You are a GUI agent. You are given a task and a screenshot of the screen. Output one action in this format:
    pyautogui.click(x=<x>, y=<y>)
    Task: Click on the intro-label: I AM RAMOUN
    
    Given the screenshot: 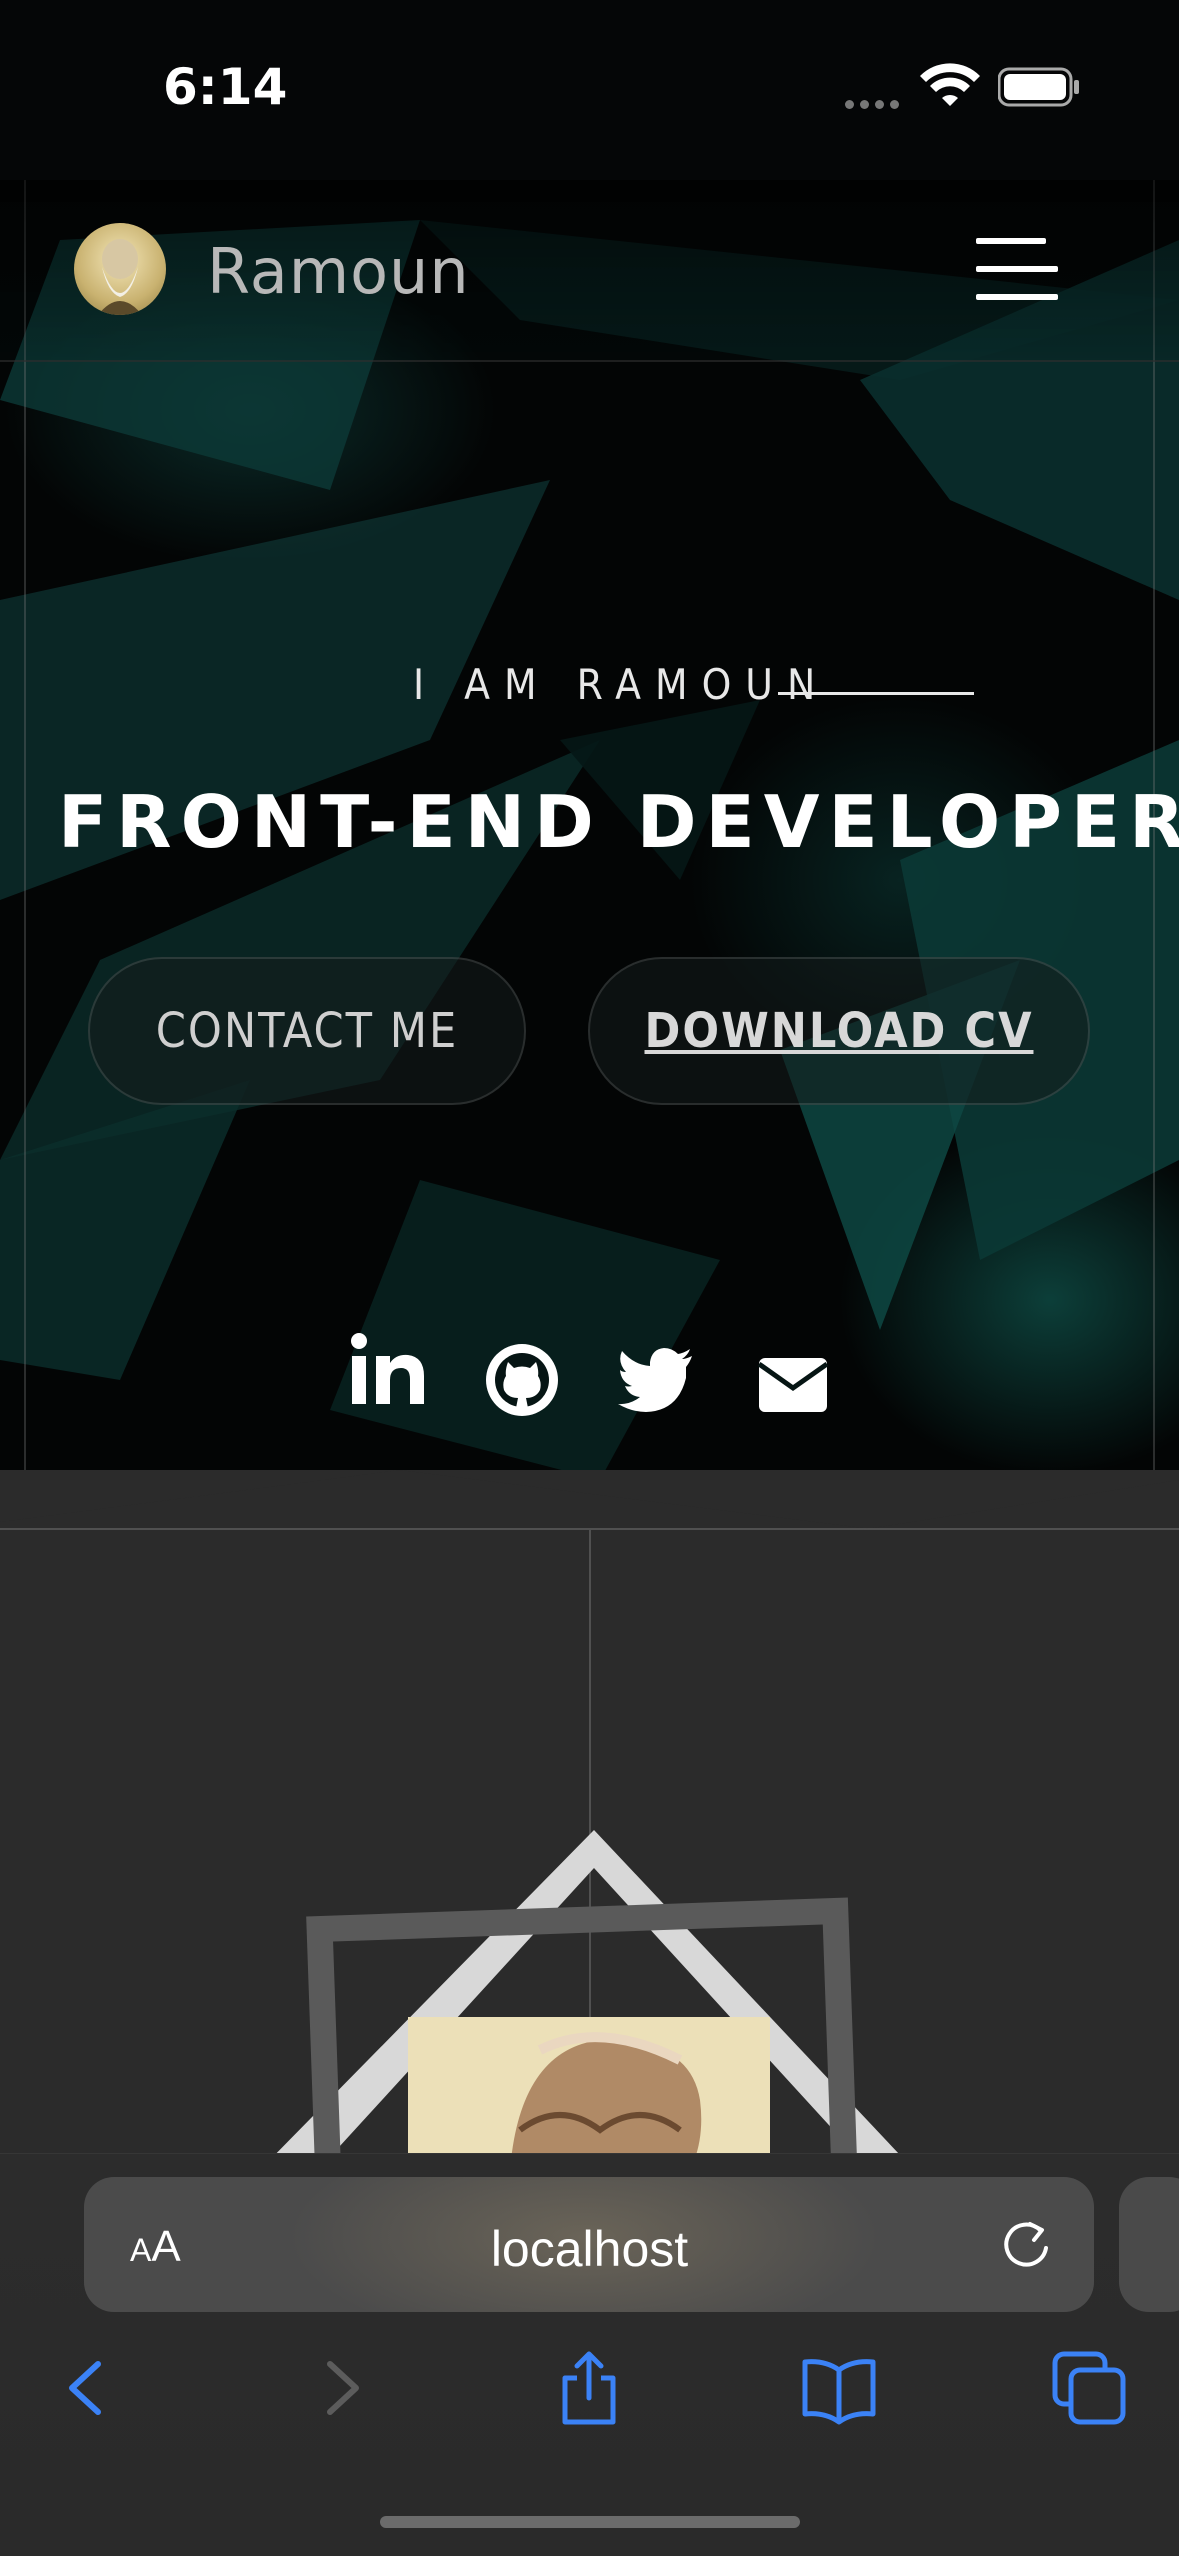 What is the action you would take?
    pyautogui.click(x=621, y=684)
    